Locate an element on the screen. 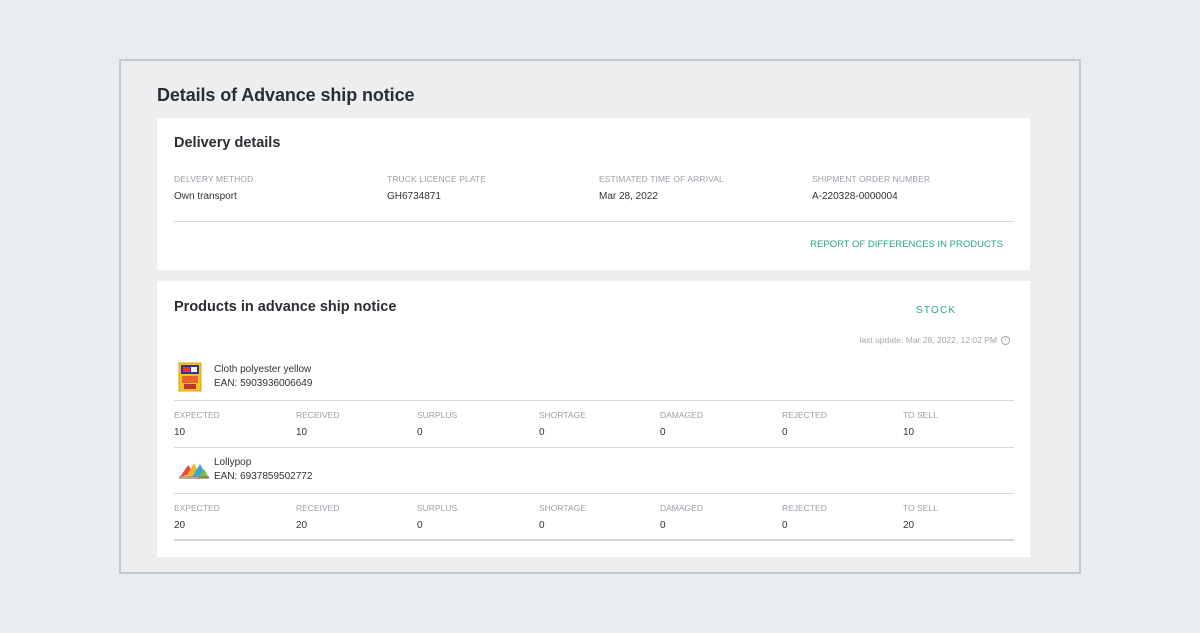 This screenshot has height=633, width=1200. stat-value-to-sell: 20 is located at coordinates (909, 525).